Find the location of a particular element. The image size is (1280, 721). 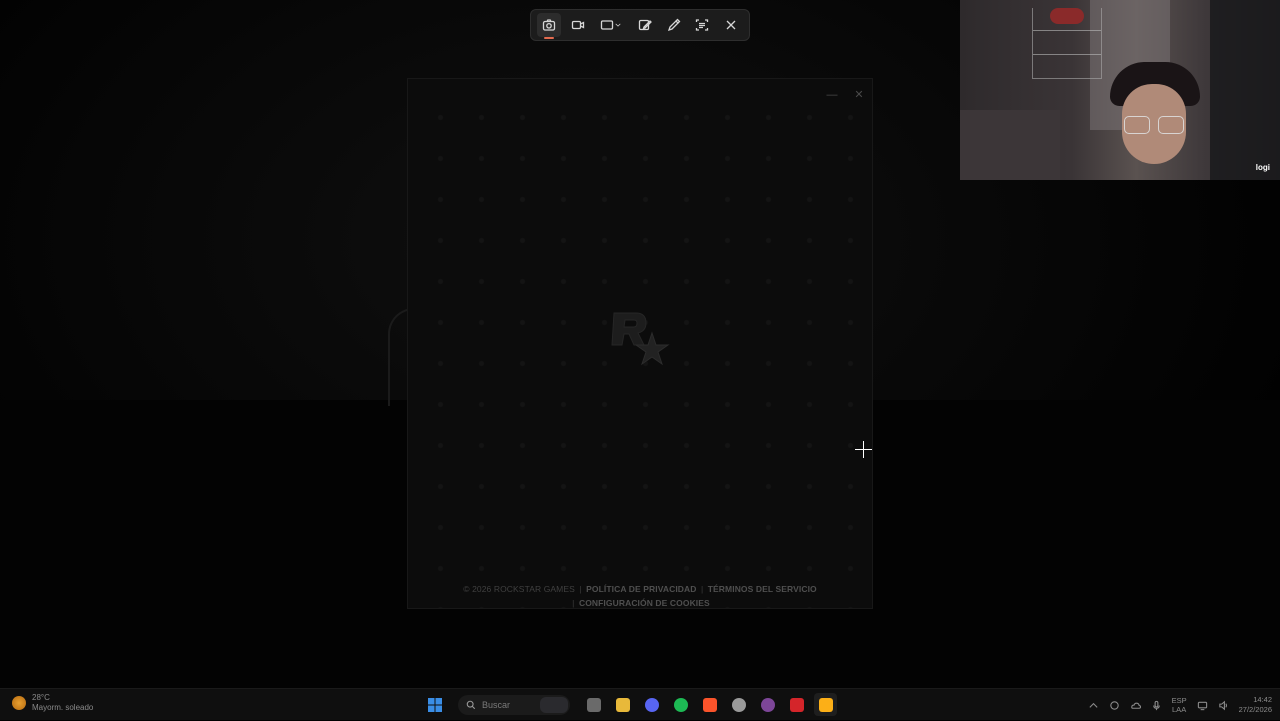

acrobat-icon is located at coordinates (796, 704).